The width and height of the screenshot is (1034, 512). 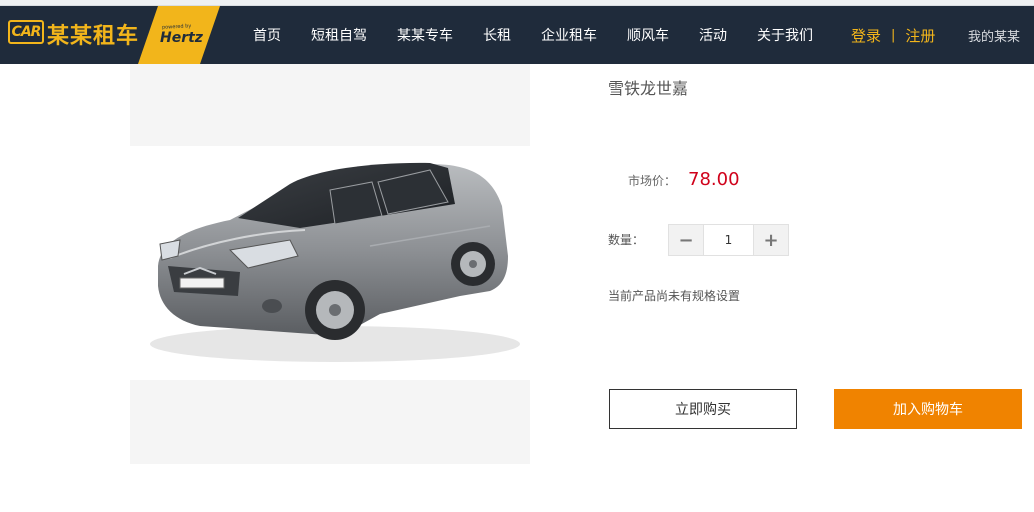 What do you see at coordinates (626, 240) in the screenshot?
I see `quantity-label: 数量：` at bounding box center [626, 240].